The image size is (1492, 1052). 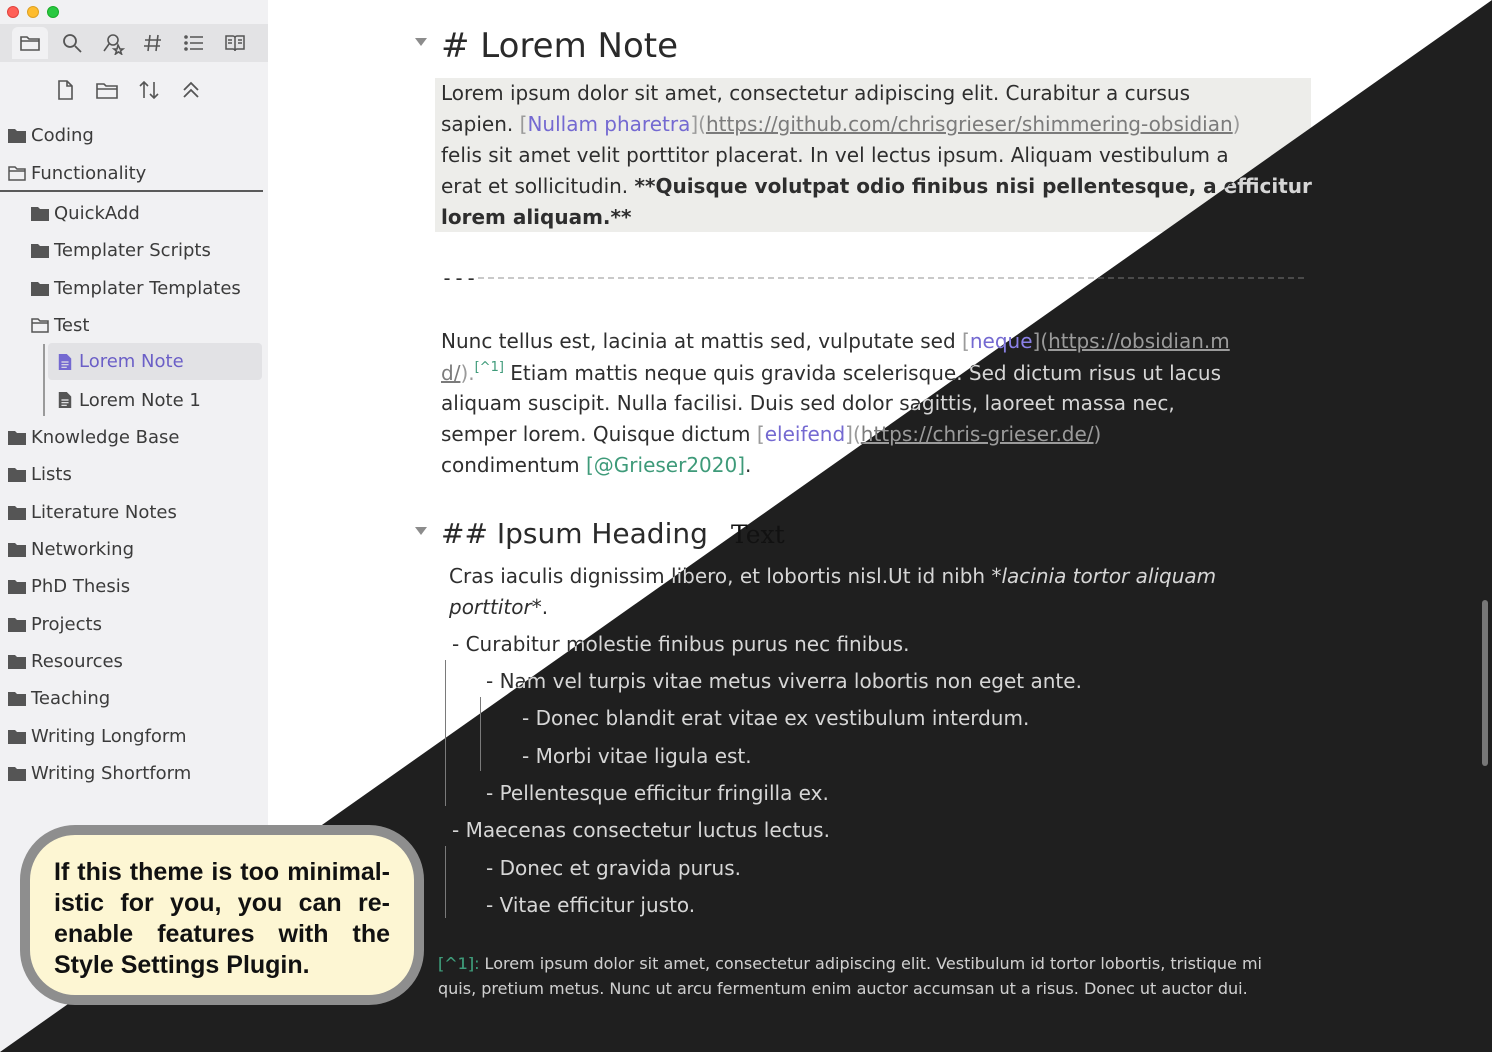 I want to click on file-lorem-note-1: Lorem Note 1, so click(x=128, y=400).